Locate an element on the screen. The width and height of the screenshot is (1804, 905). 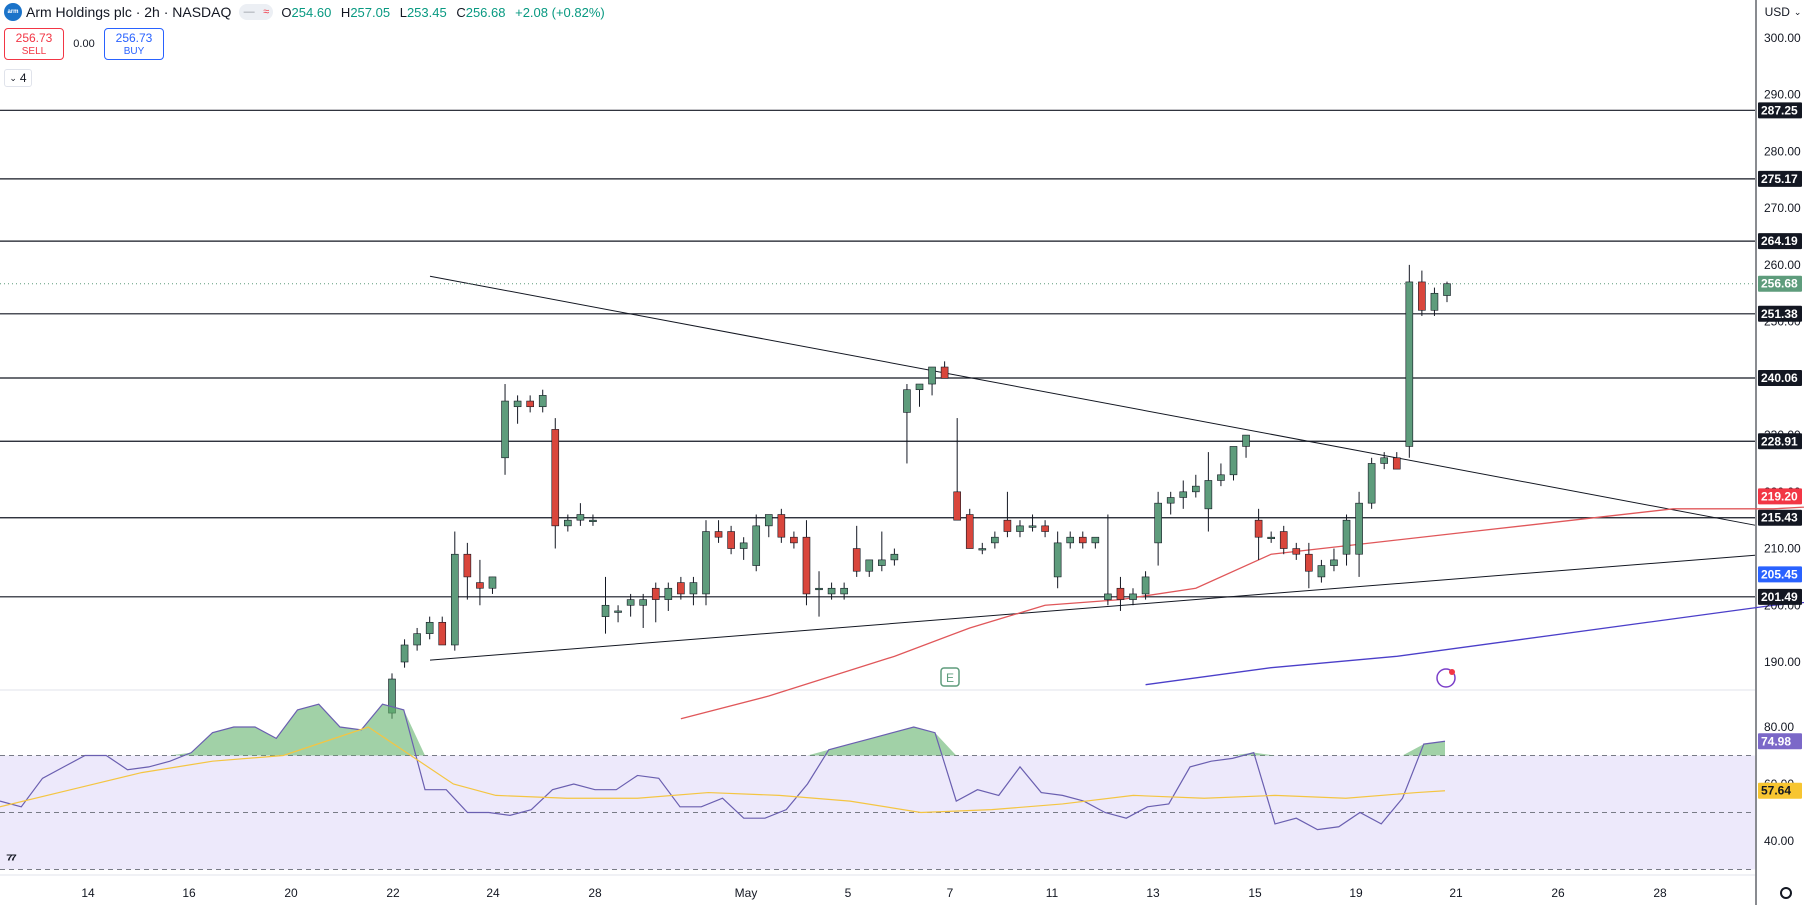
ascending-trendline is located at coordinates (1092, 607).